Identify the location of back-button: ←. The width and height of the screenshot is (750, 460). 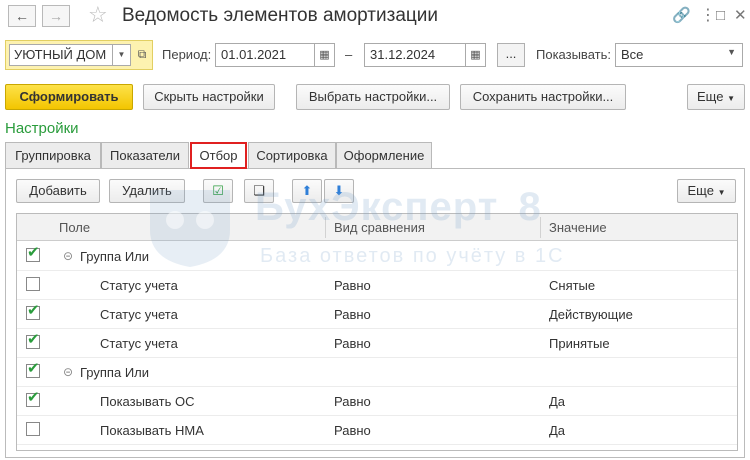
(22, 16).